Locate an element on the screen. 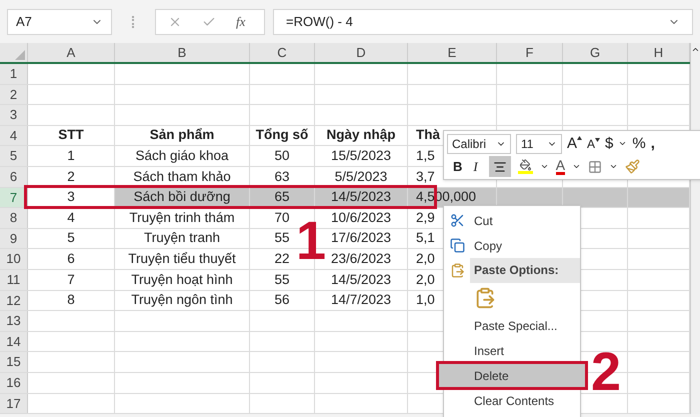 This screenshot has height=417, width=700. align-center-icon is located at coordinates (499, 167).